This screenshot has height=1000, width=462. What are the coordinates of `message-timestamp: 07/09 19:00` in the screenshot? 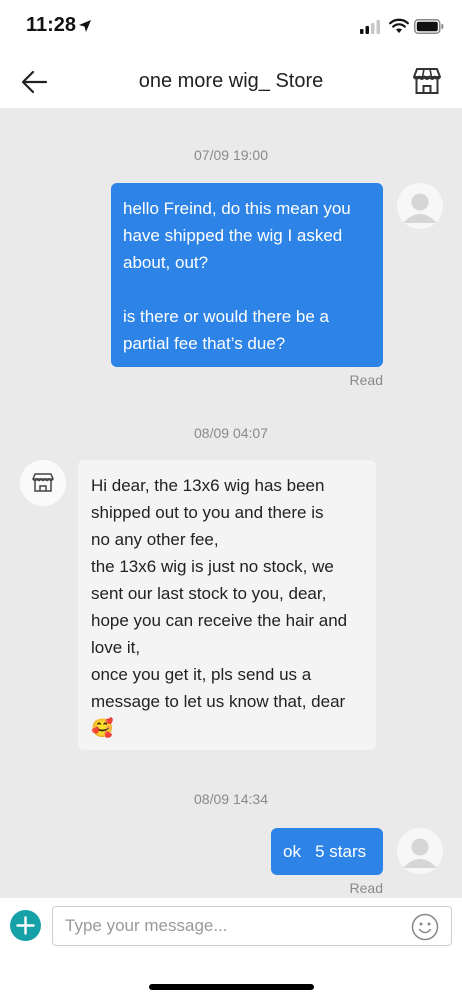 It's located at (231, 155).